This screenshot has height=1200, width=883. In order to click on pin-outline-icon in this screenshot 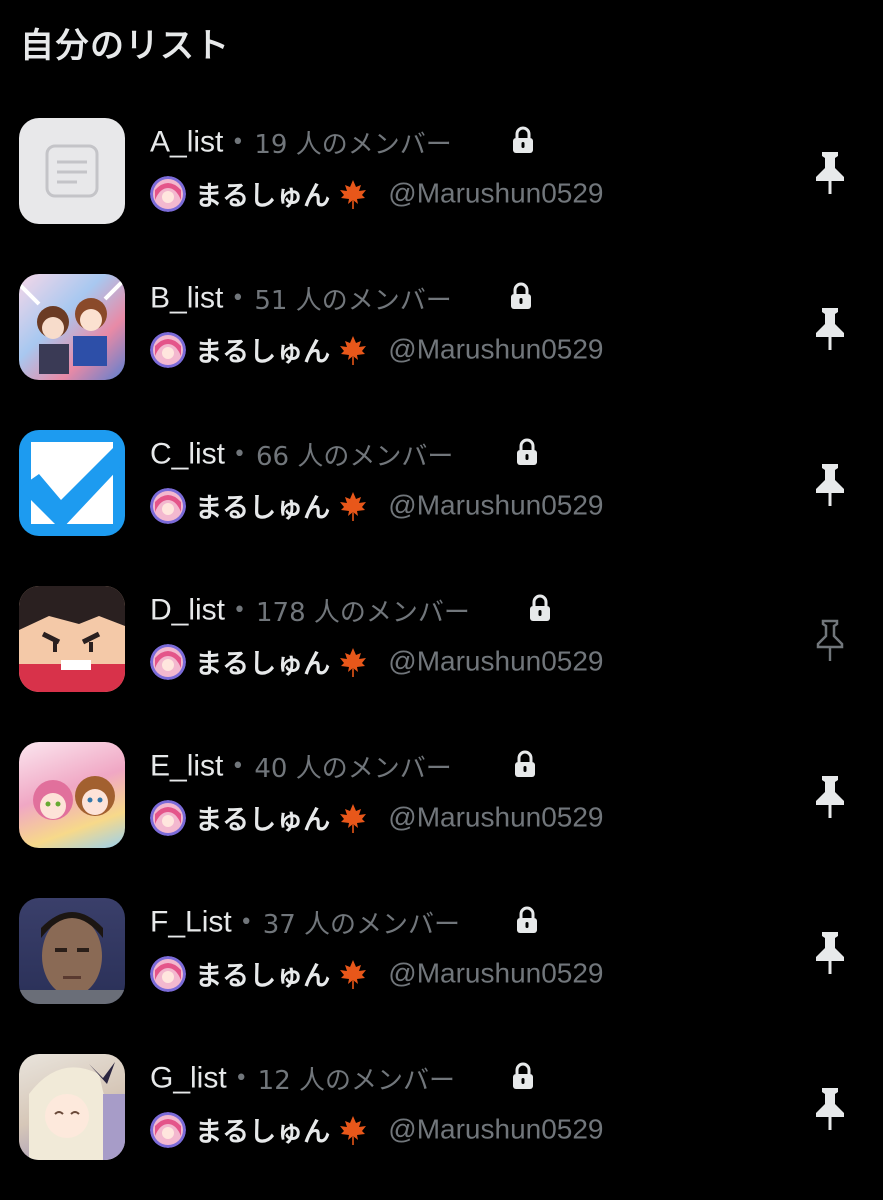, I will do `click(830, 641)`.